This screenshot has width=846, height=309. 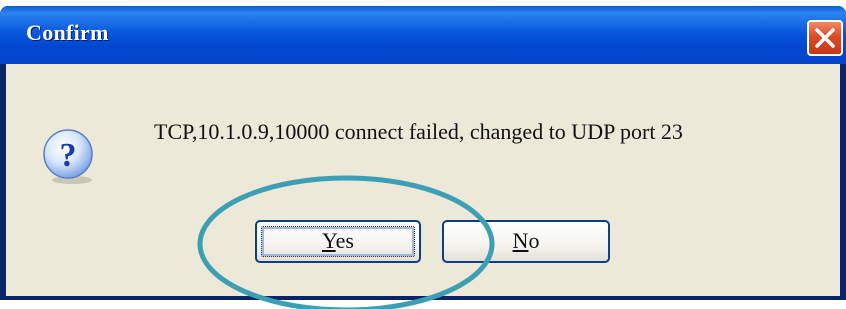 I want to click on no-accelerator: N, so click(x=520, y=240).